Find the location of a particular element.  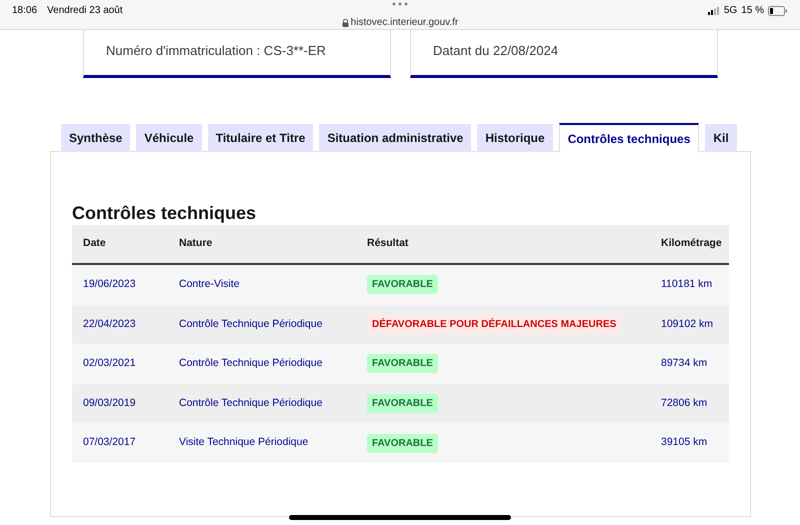

tab: Kil is located at coordinates (721, 138).